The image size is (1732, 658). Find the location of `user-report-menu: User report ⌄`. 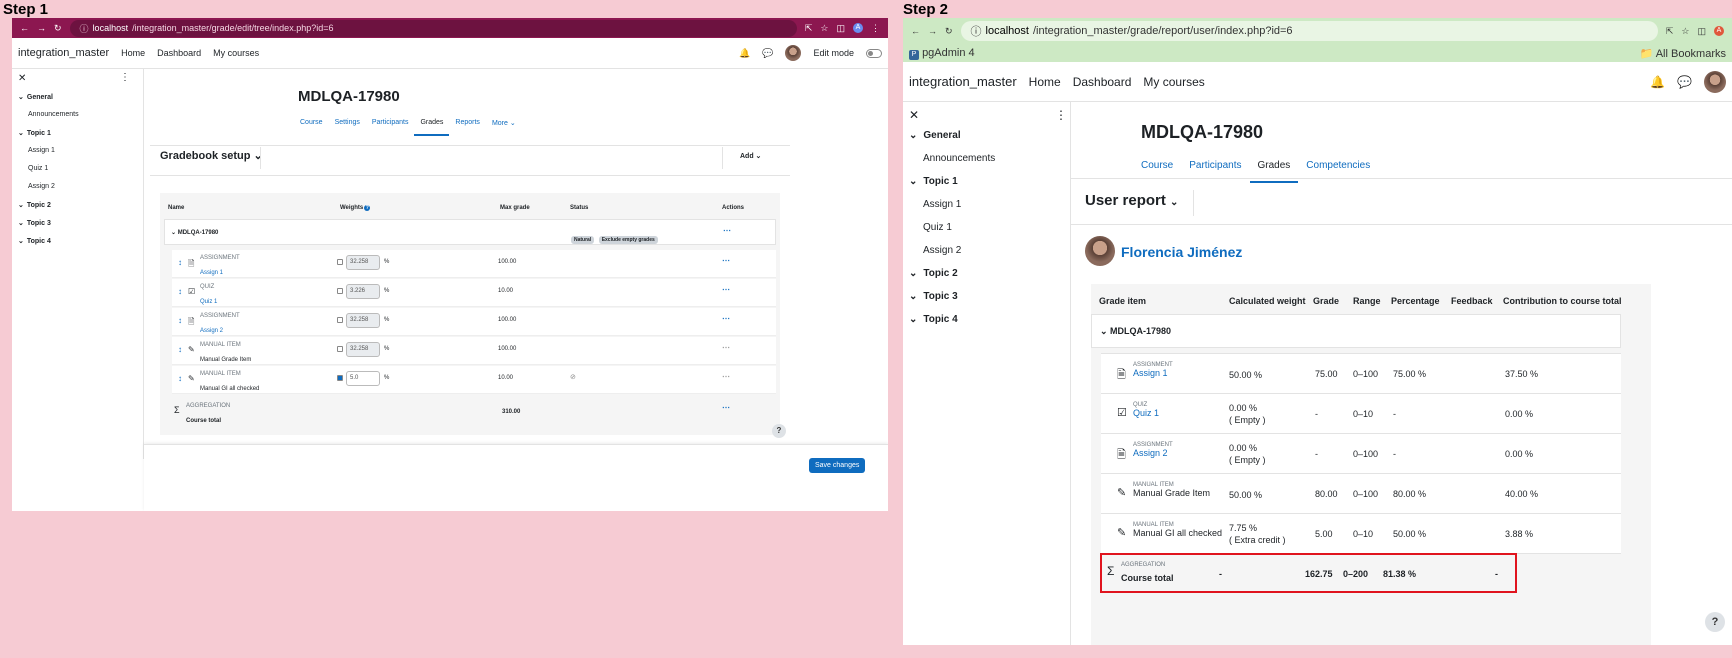

user-report-menu: User report ⌄ is located at coordinates (1131, 200).